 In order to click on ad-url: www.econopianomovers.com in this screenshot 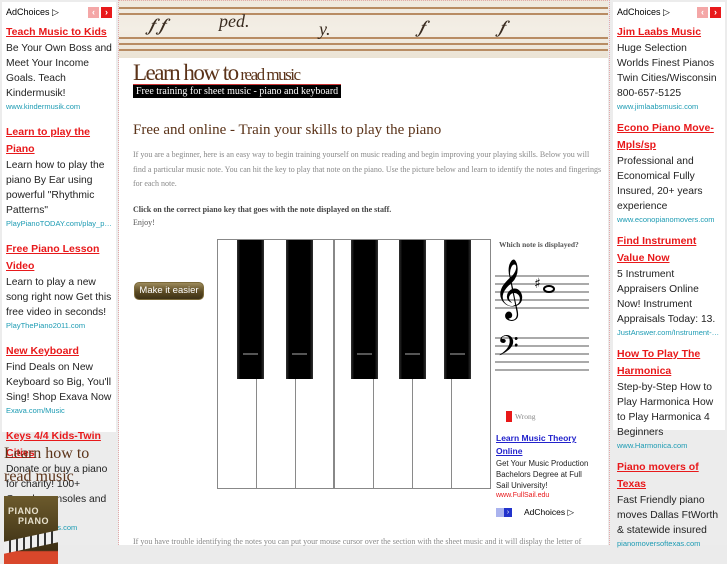, I will do `click(669, 219)`.